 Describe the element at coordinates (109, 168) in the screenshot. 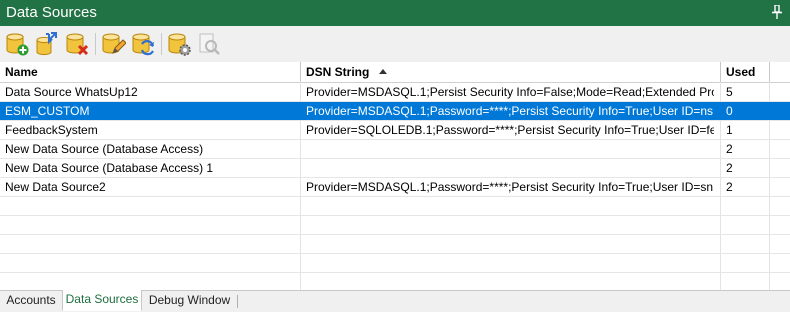

I see `cell-name: New Data Source (Database Access) 1` at that location.